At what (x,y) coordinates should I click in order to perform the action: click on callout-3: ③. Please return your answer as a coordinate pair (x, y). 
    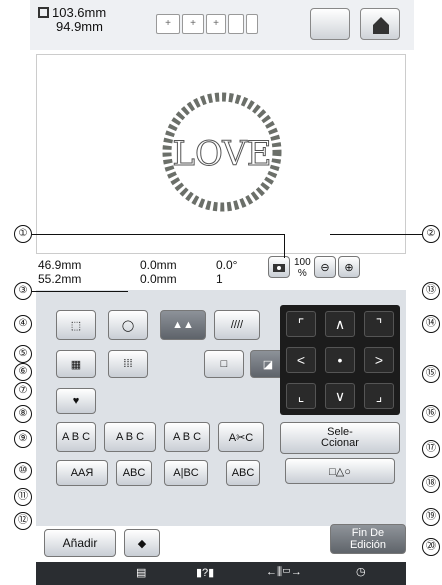
    Looking at the image, I should click on (23, 291).